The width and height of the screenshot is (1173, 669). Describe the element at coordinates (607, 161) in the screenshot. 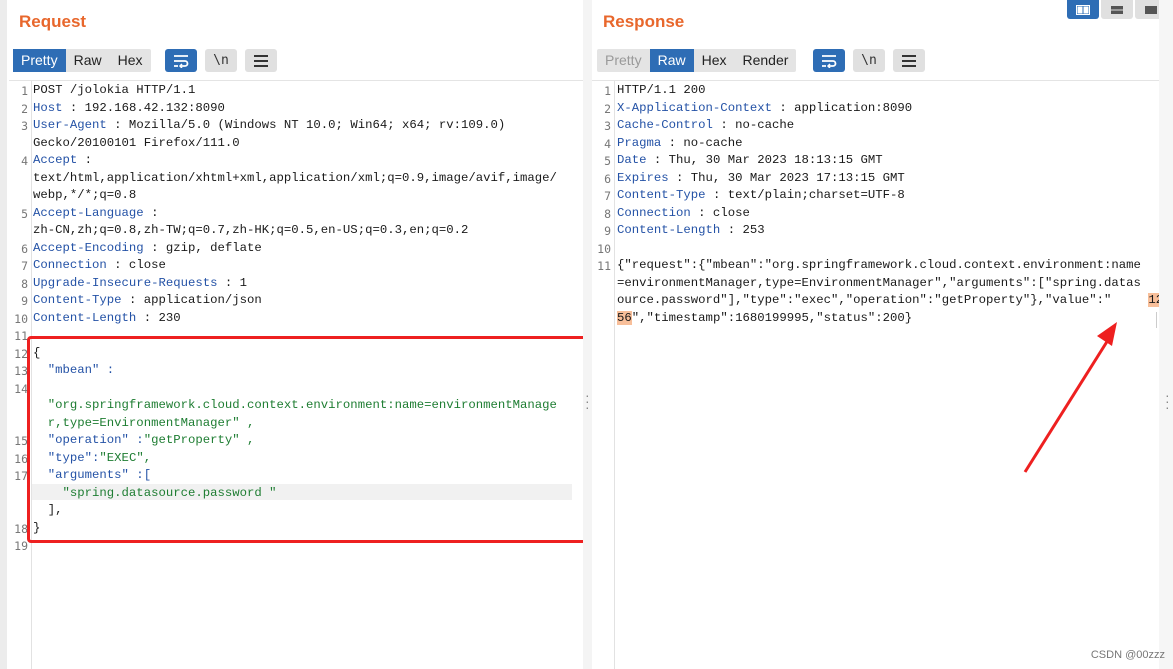

I see `line-number: 5` at that location.